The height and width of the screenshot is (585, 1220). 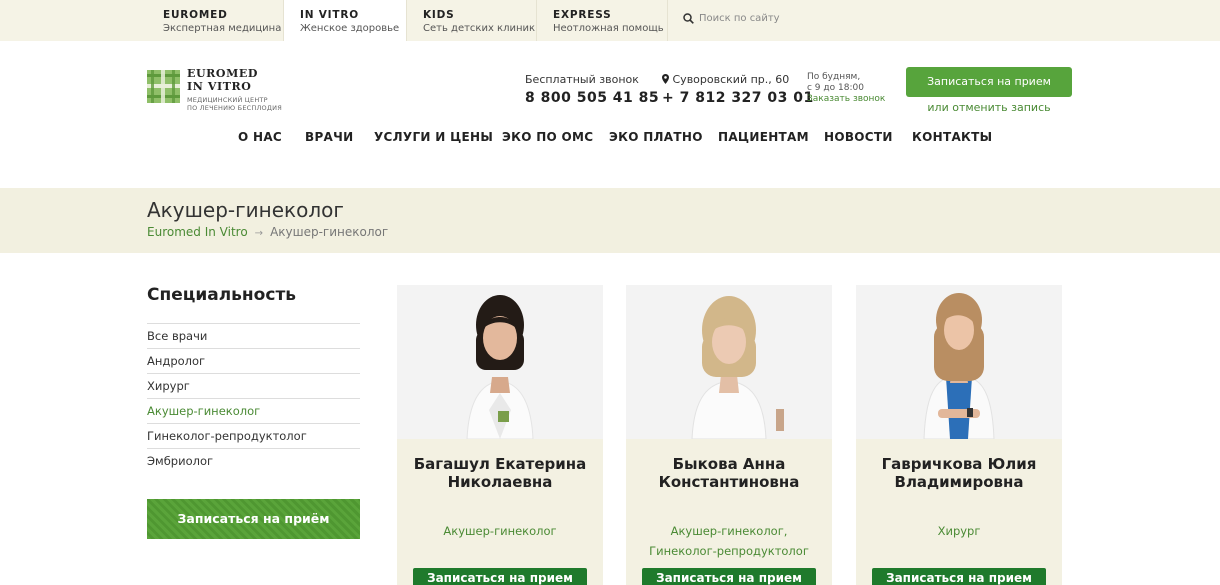 I want to click on doctor-name: Багашул Екатерина Николаевна, so click(x=500, y=473).